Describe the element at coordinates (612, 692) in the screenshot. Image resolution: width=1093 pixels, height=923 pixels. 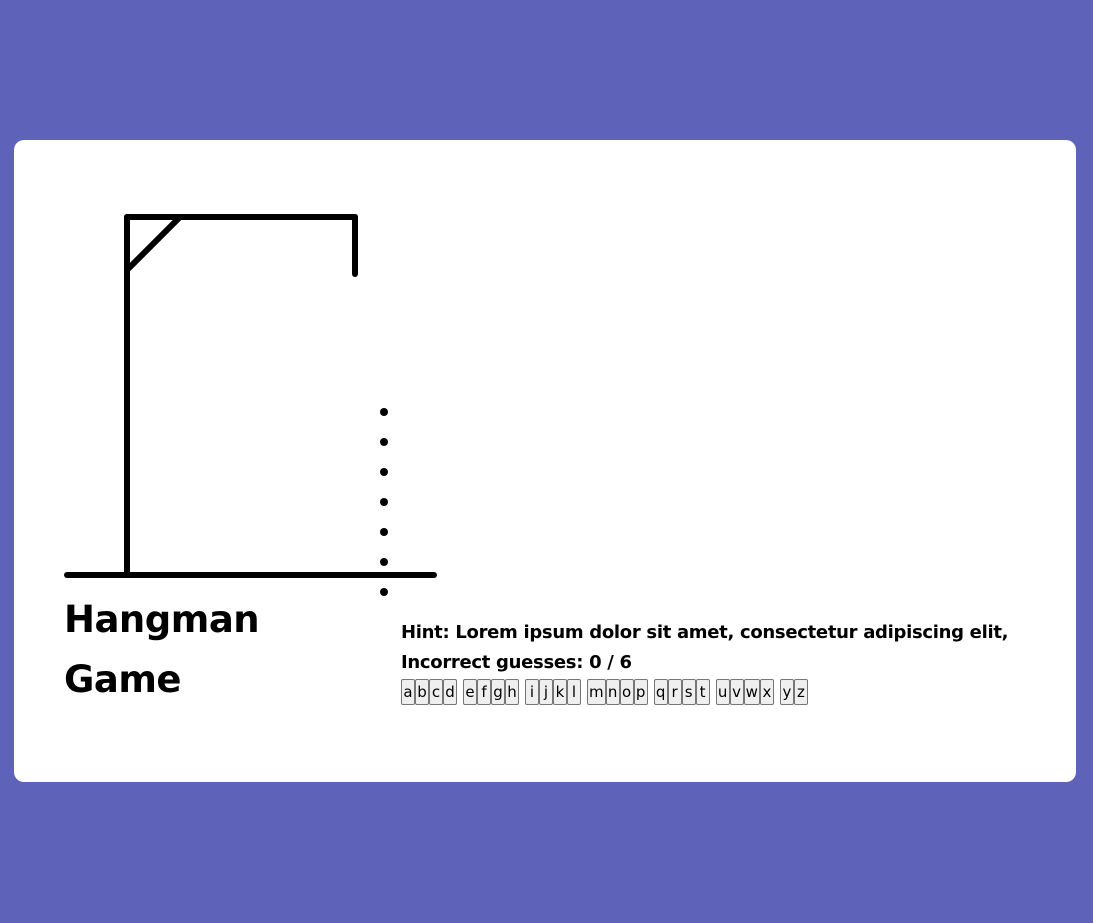
I see `key-n: n` at that location.